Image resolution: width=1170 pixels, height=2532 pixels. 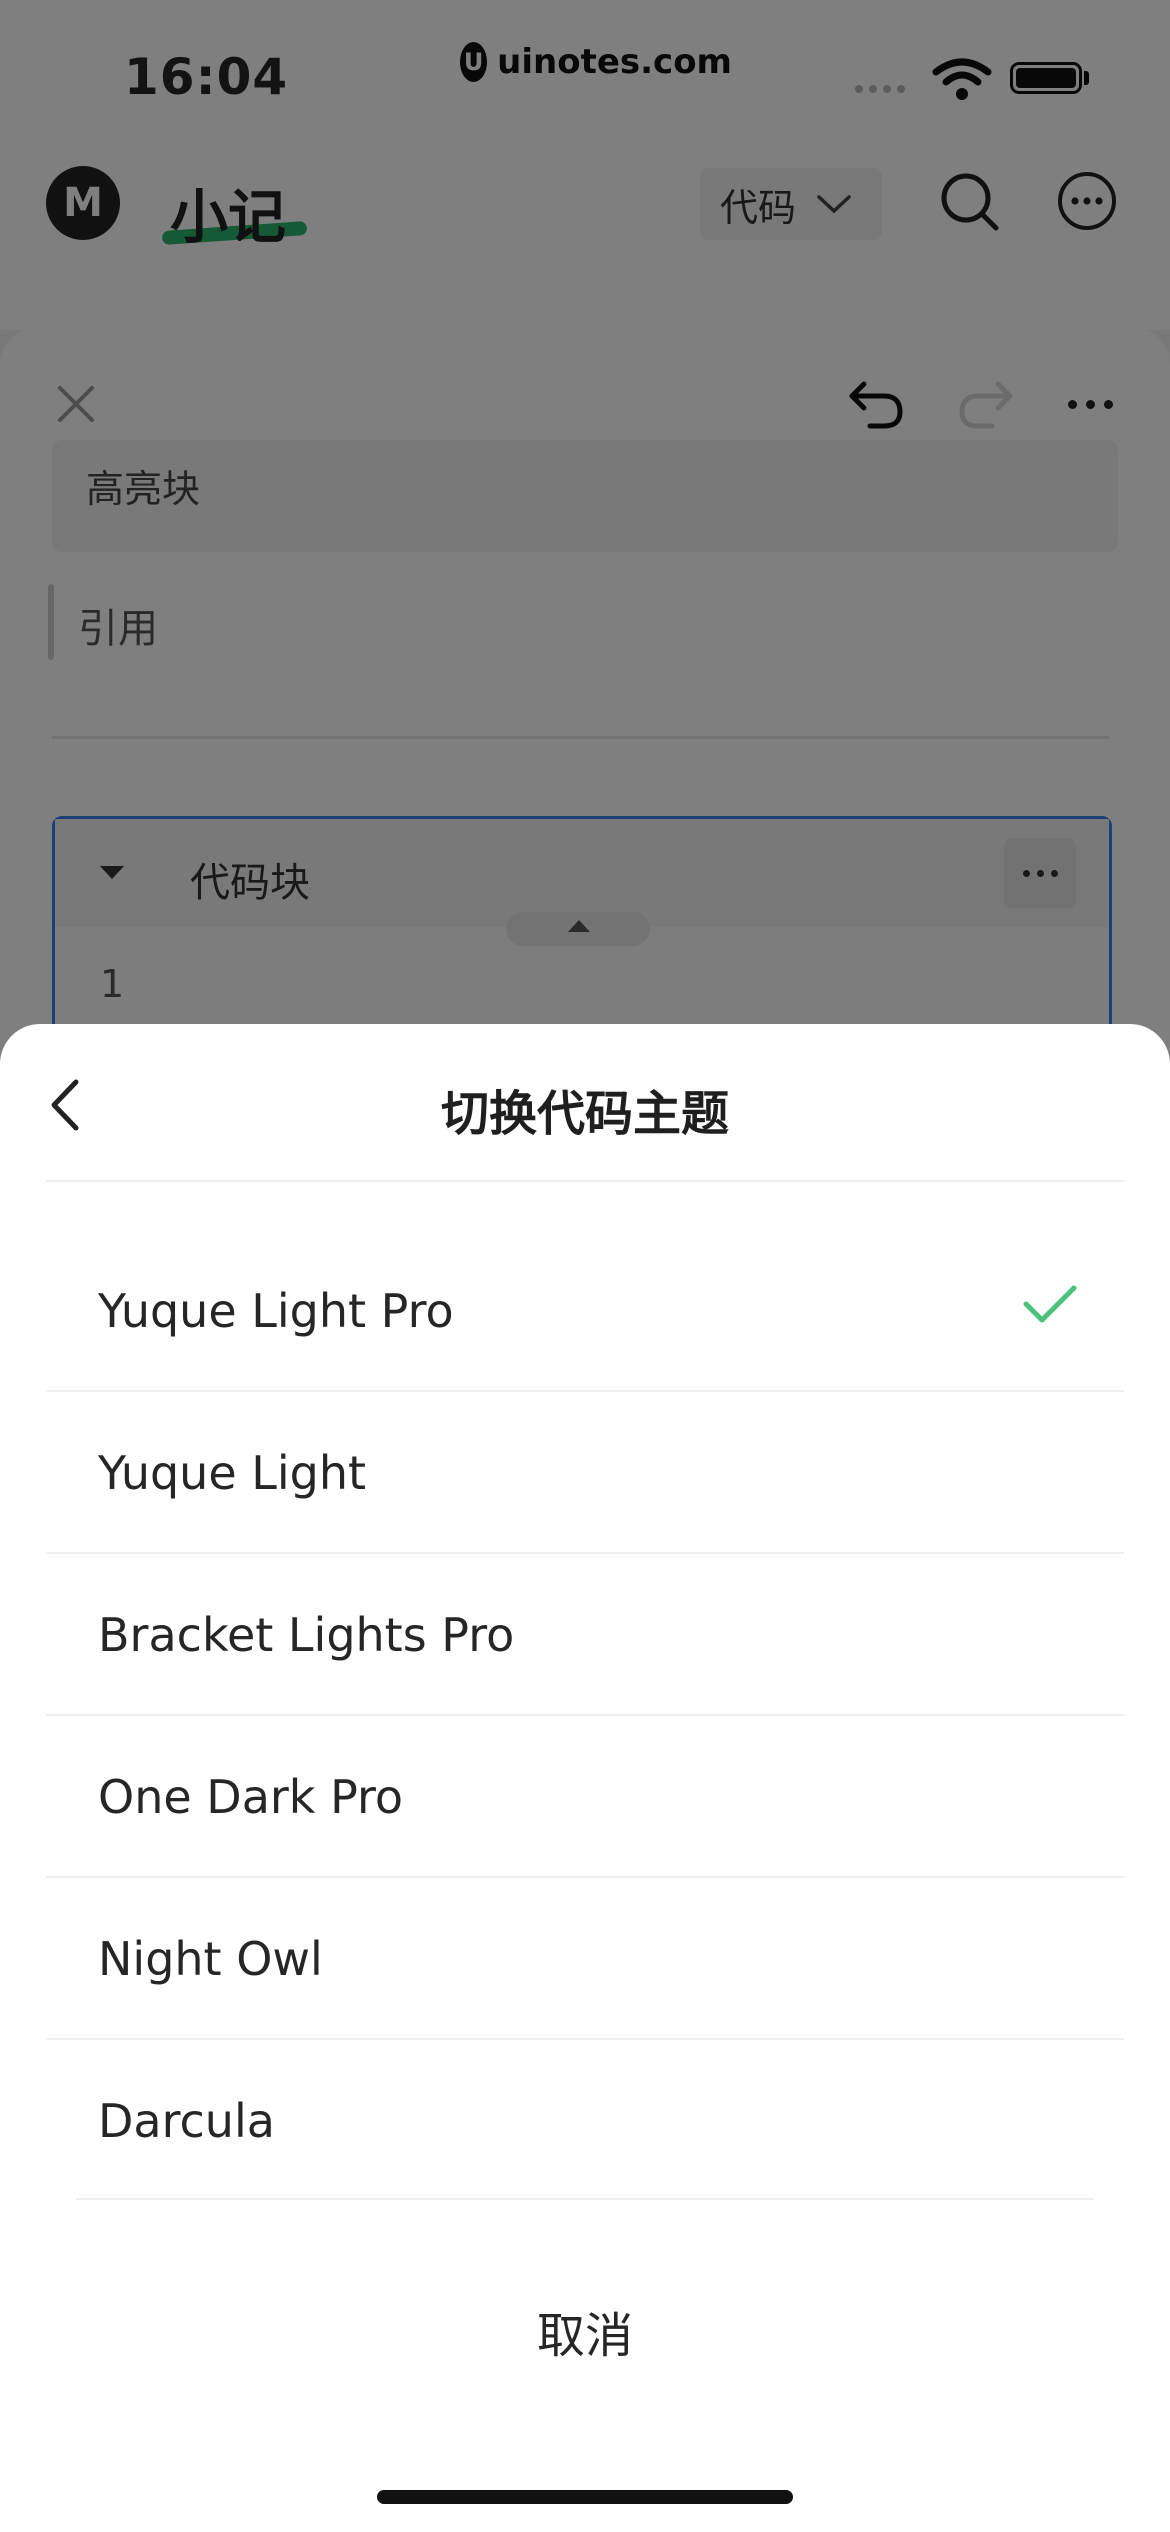 I want to click on theme-option-night-owl: Night Owl, so click(x=585, y=1959).